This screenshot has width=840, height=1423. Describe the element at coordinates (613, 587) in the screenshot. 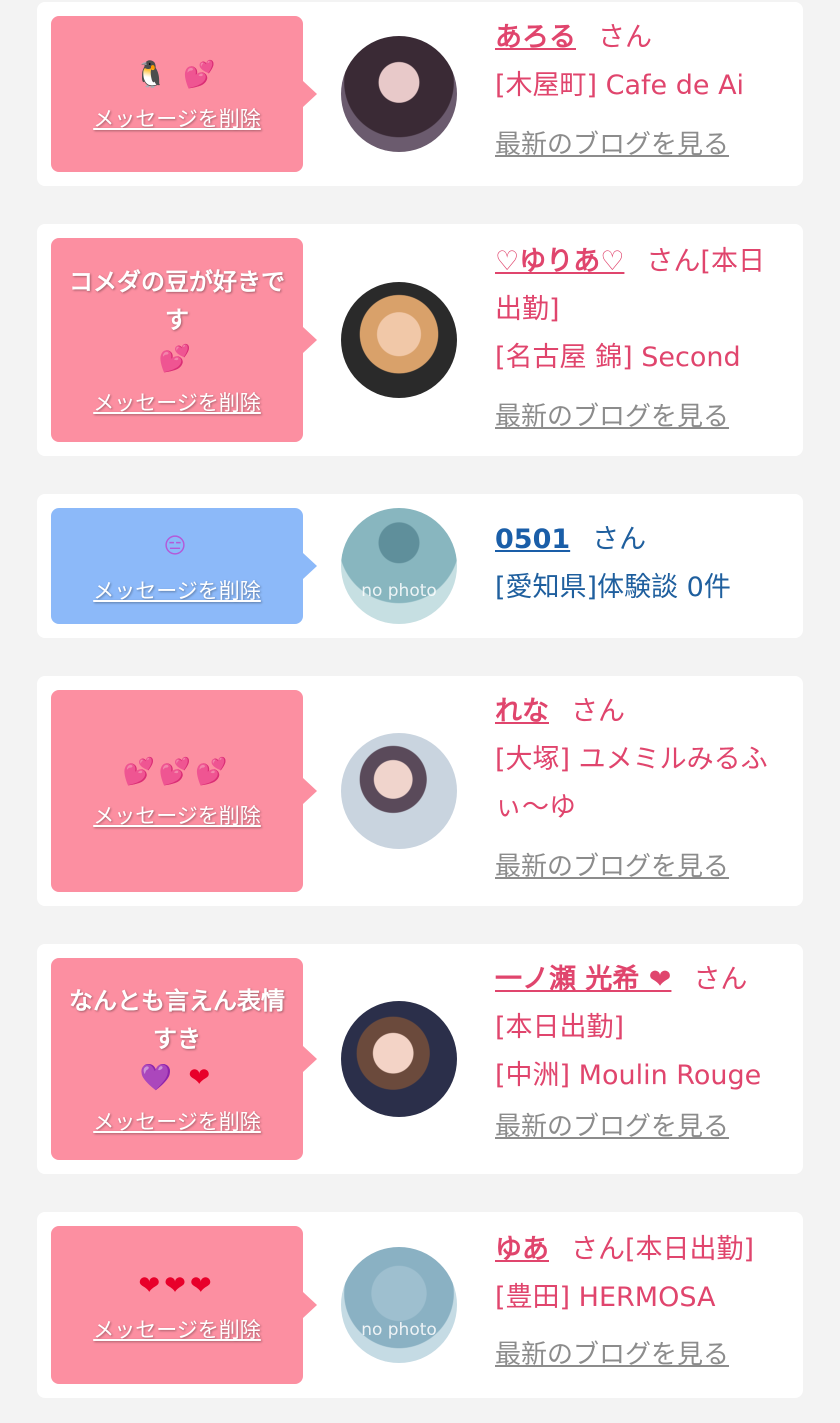

I see `shop-info: [愛知県]体験談 0件` at that location.